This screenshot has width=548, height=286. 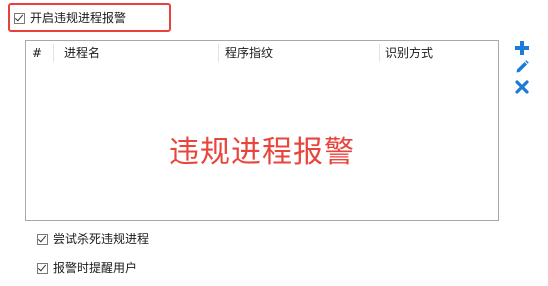 I want to click on edit-button, so click(x=523, y=68).